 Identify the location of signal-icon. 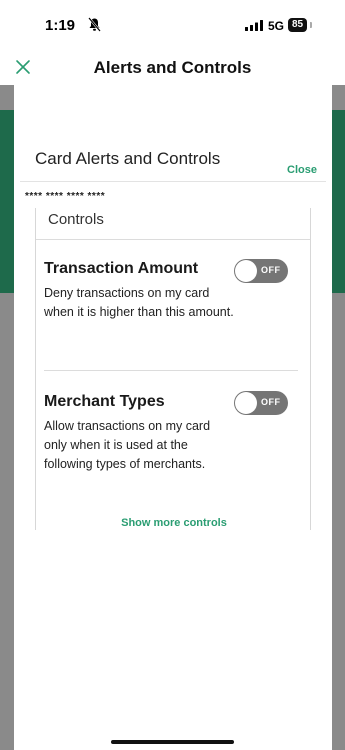
(254, 25).